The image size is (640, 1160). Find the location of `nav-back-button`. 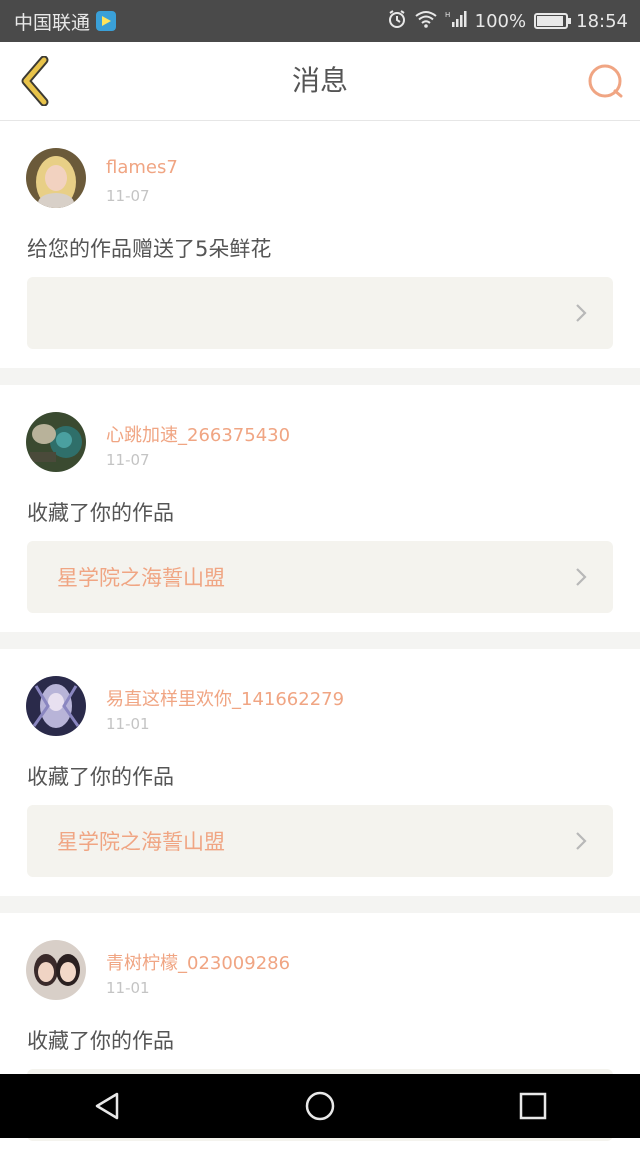

nav-back-button is located at coordinates (107, 1106).